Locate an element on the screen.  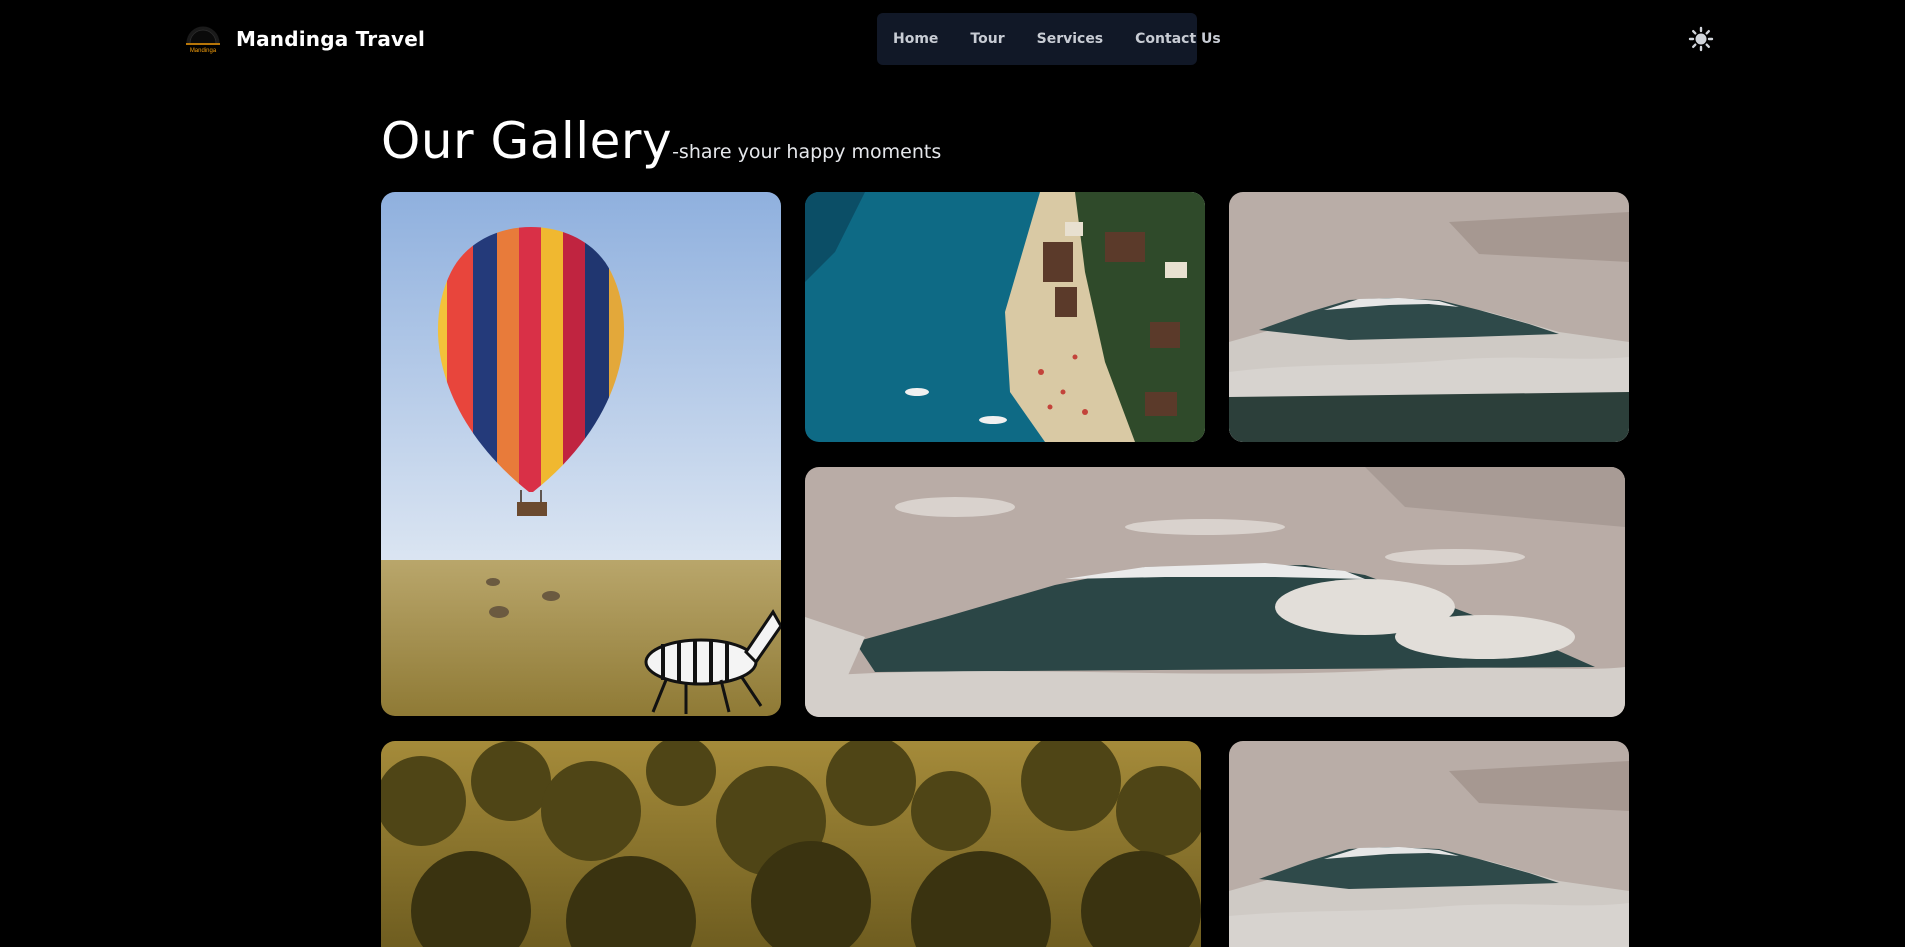
nav-home: Home is located at coordinates (915, 39).